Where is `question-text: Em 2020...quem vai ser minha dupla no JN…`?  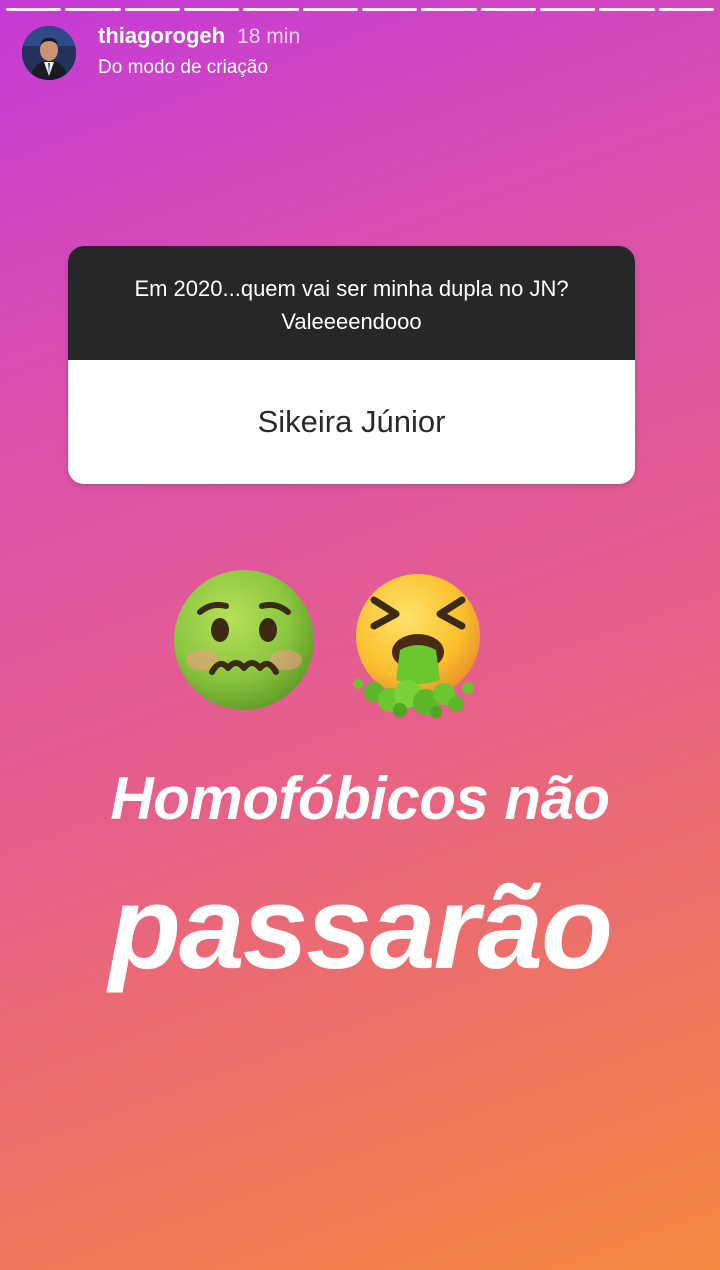 question-text: Em 2020...quem vai ser minha dupla no JN… is located at coordinates (351, 303).